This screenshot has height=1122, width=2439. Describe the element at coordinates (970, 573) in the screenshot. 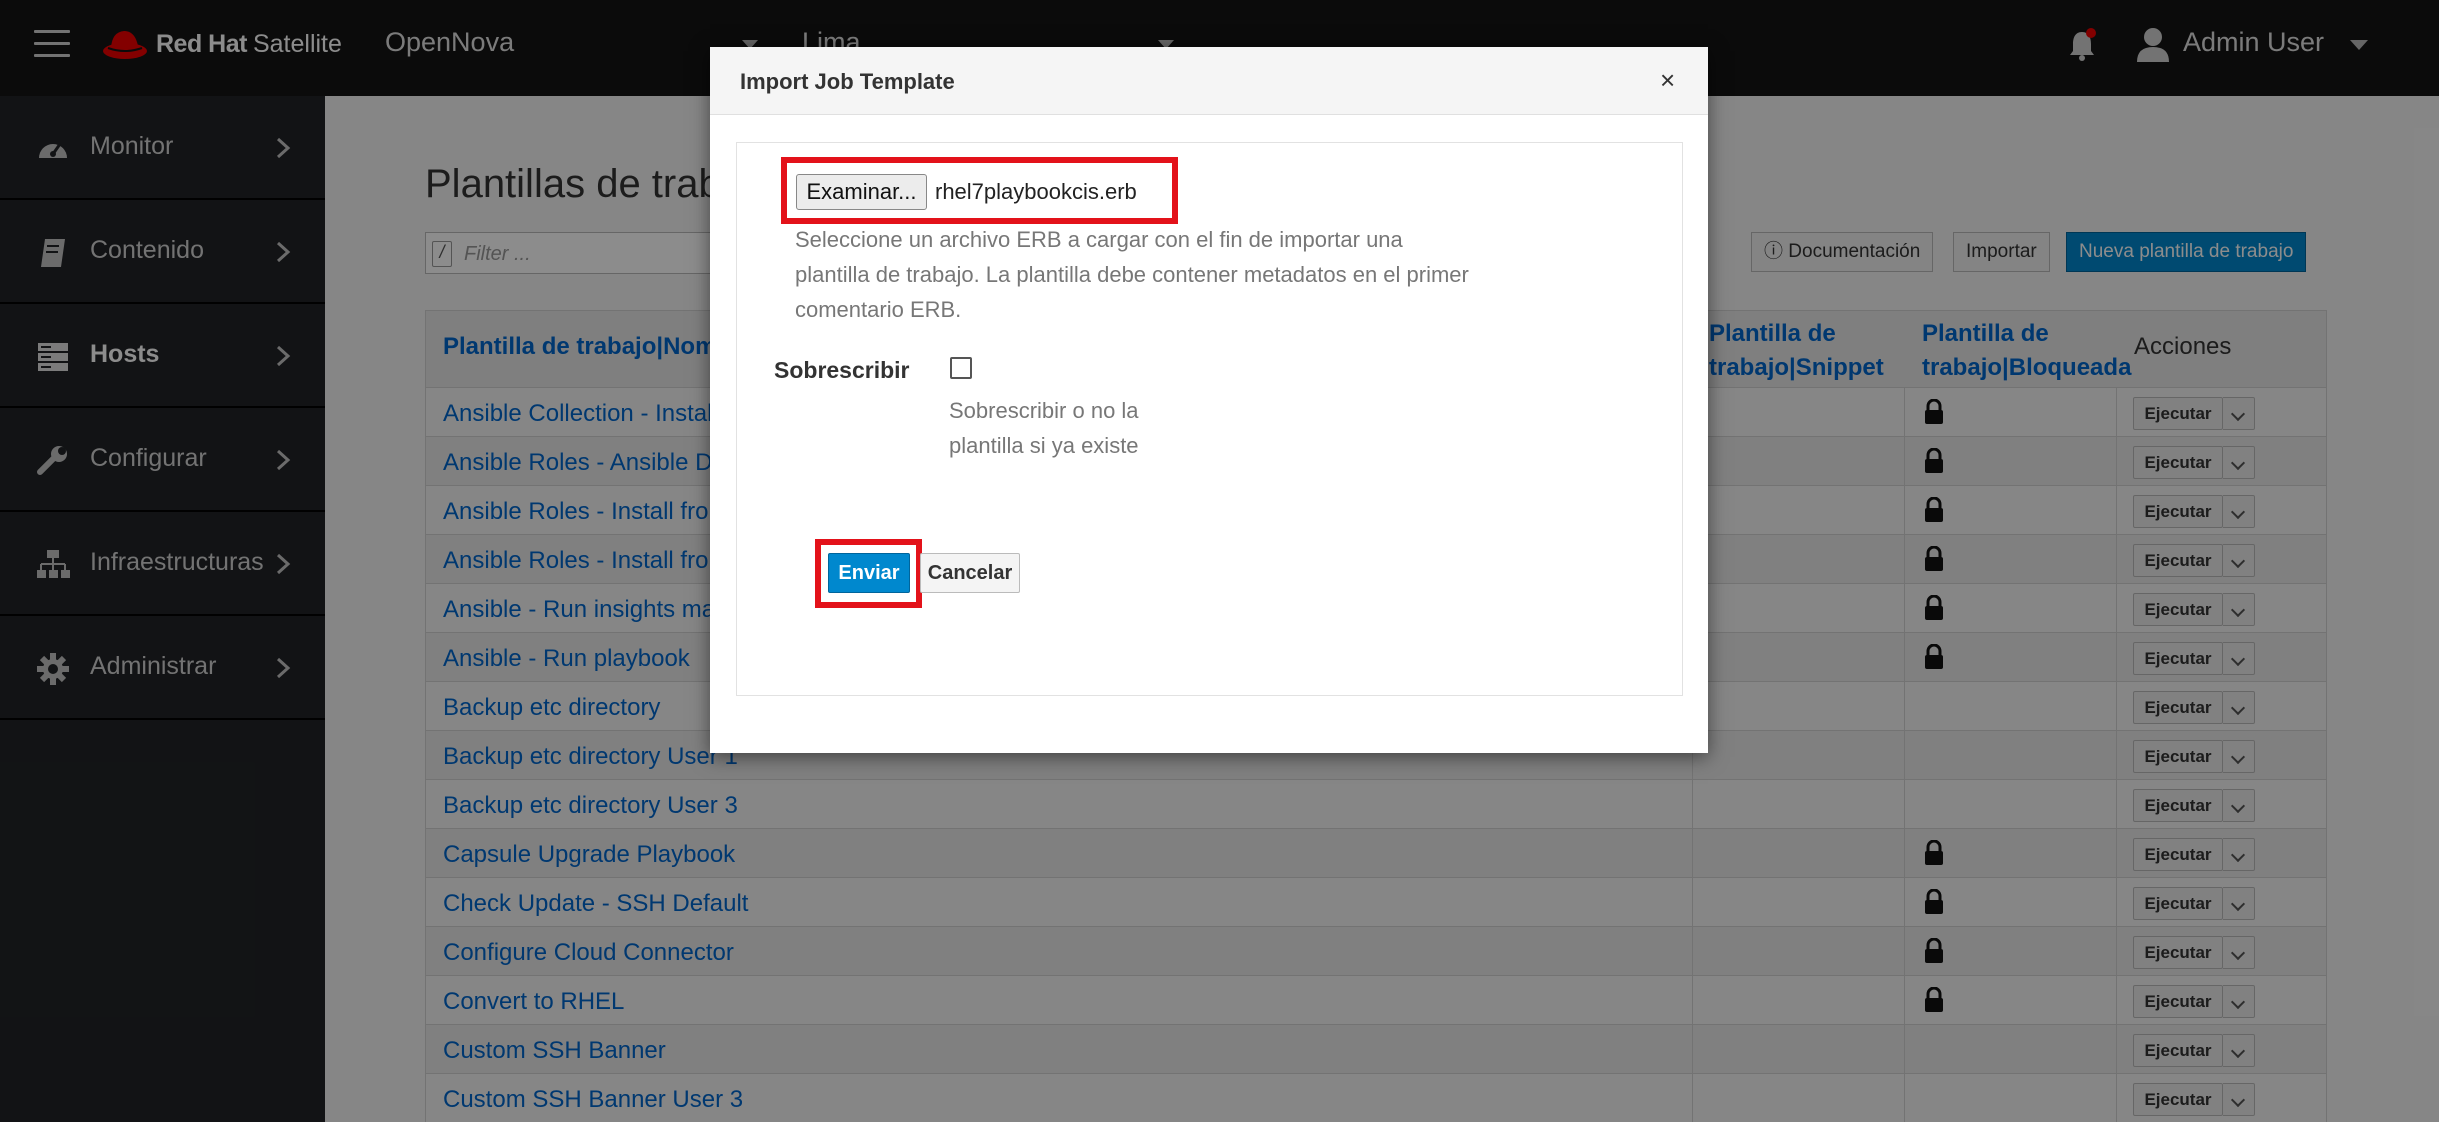

I see `cancel-button: Cancelar` at that location.